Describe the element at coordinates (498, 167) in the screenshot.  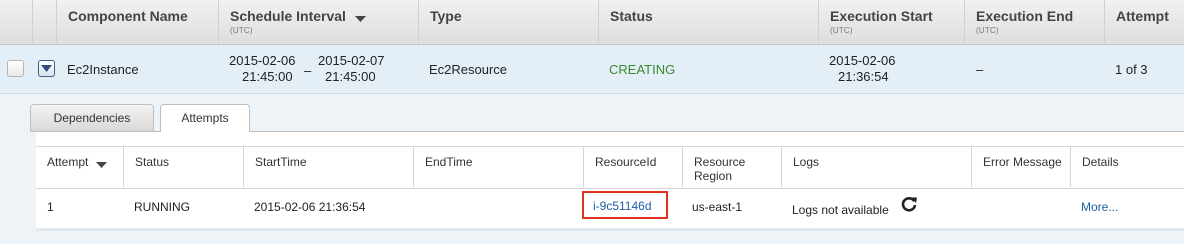
I see `column-header-endtime: EndTime` at that location.